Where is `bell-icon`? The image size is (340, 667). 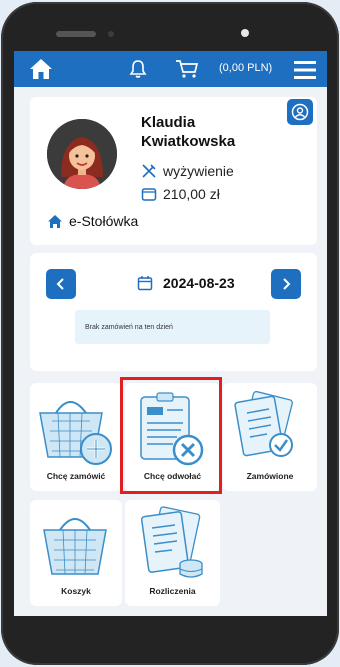
bell-icon is located at coordinates (138, 69).